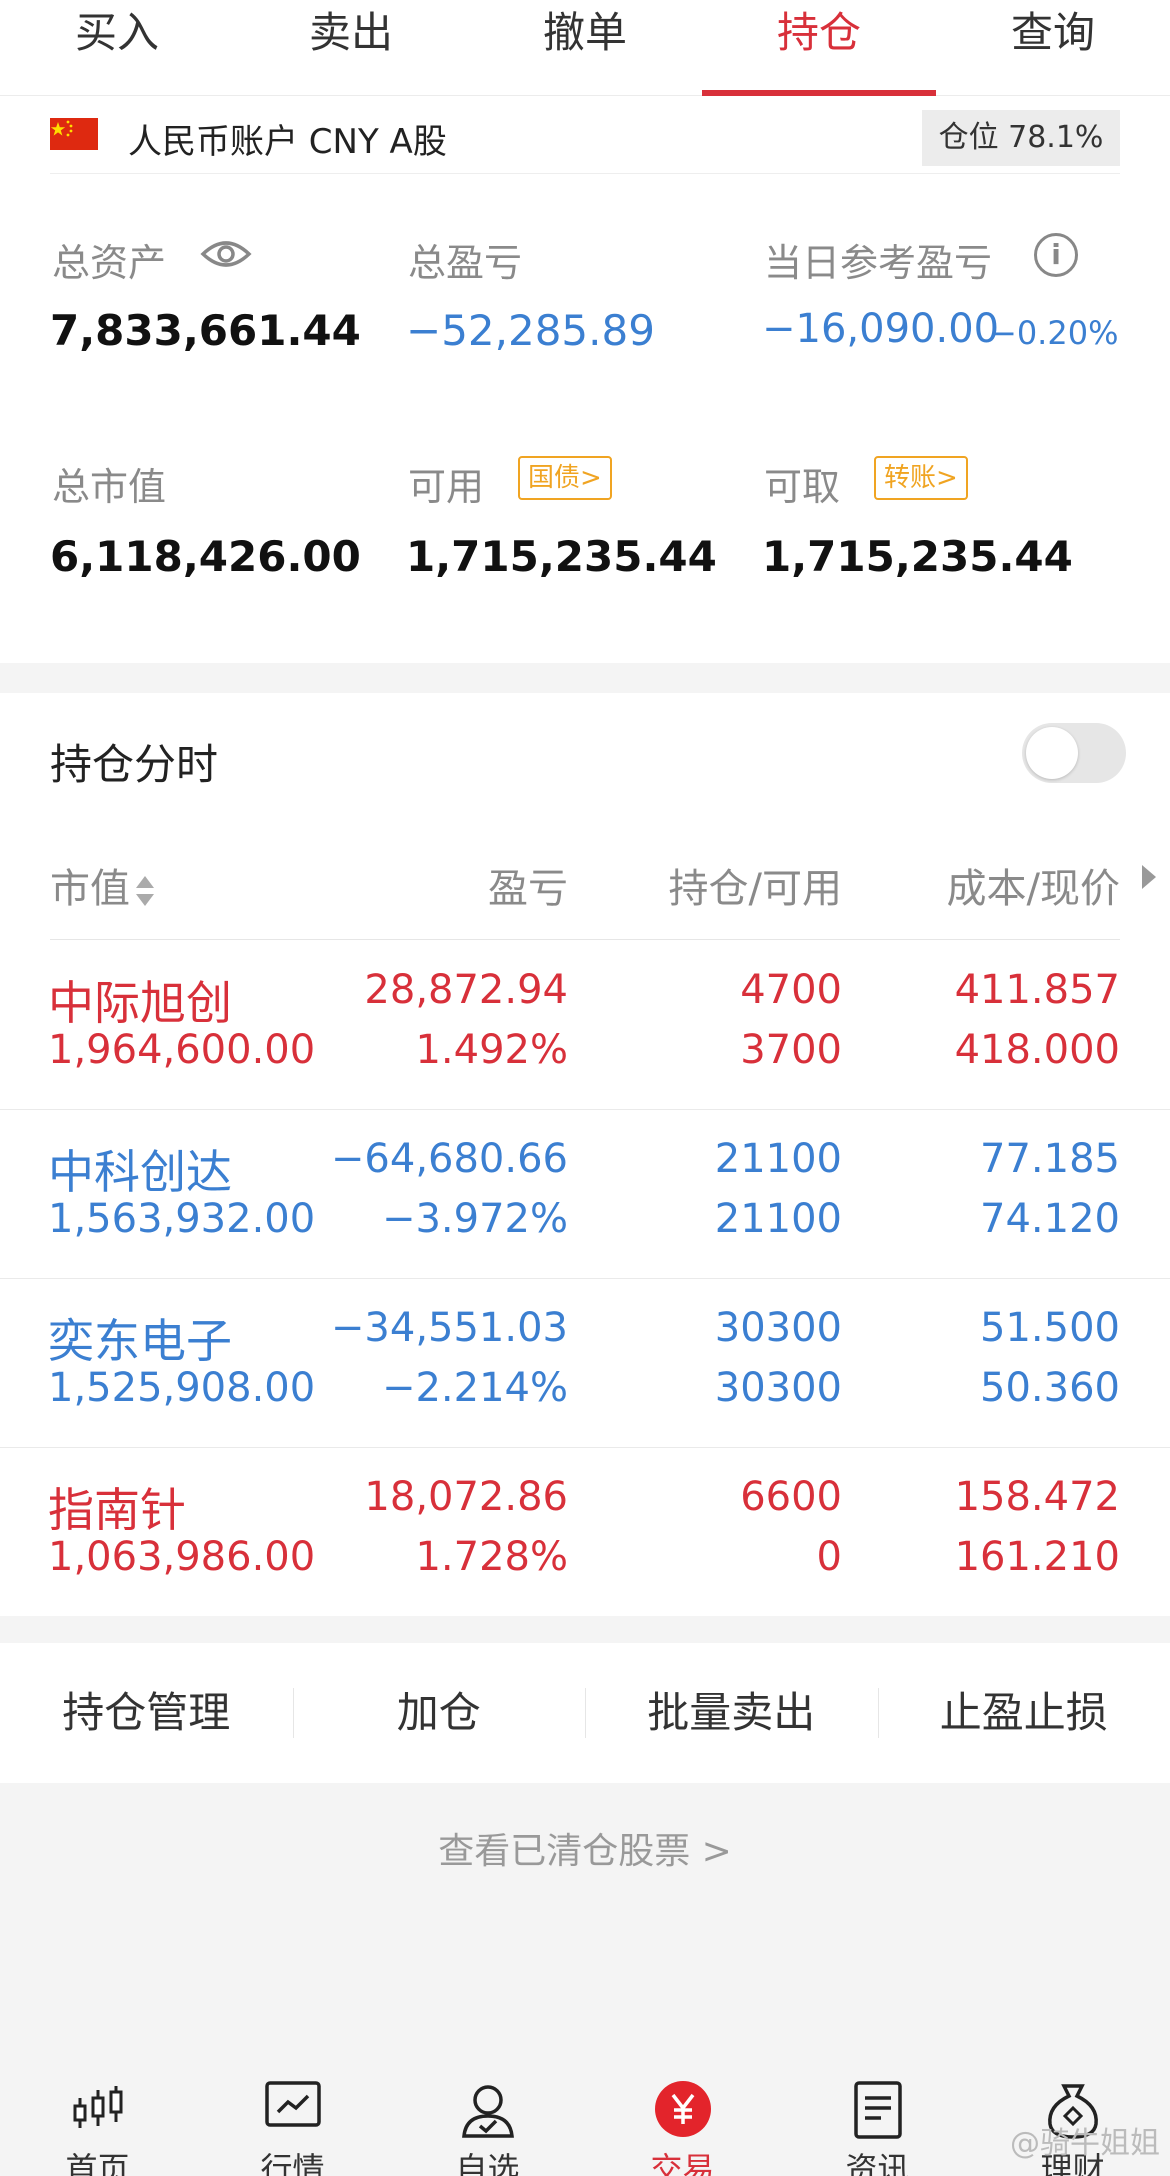 The height and width of the screenshot is (2176, 1170). I want to click on column-cost-price: 成本/现价, so click(1033, 889).